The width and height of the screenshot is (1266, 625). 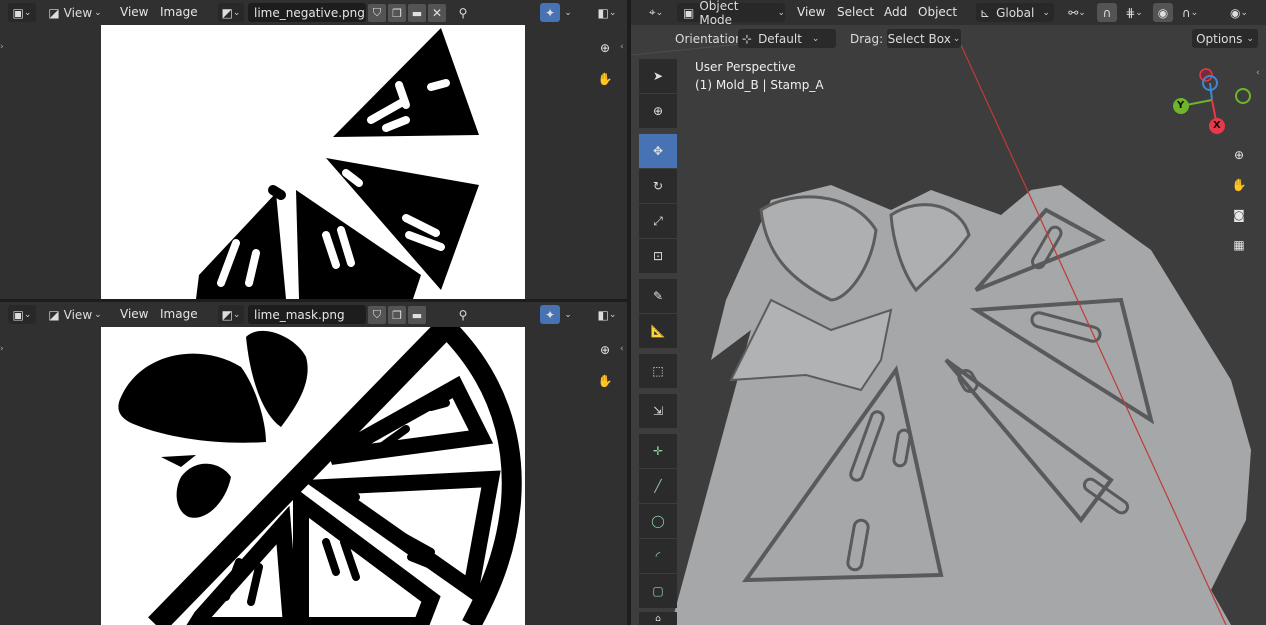 I want to click on tool-add-rectangle: ▢, so click(x=658, y=591).